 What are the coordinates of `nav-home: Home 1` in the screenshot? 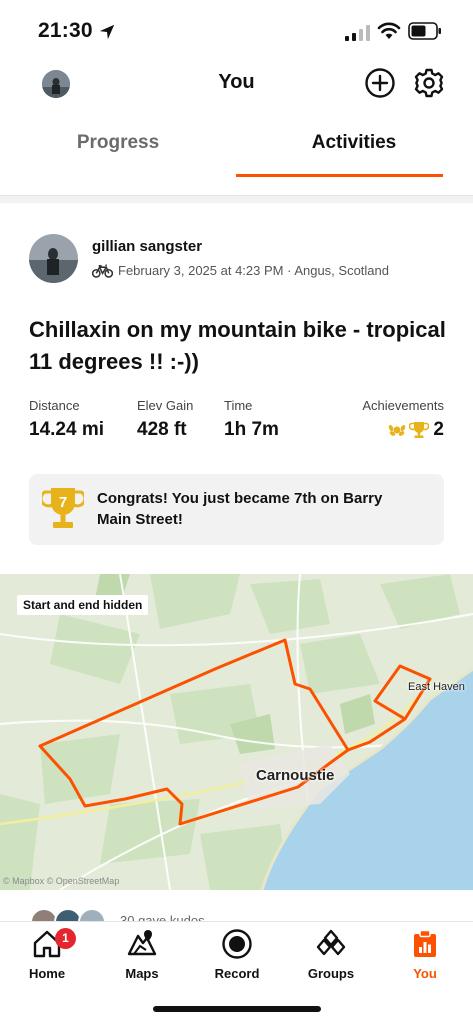 It's located at (47, 954).